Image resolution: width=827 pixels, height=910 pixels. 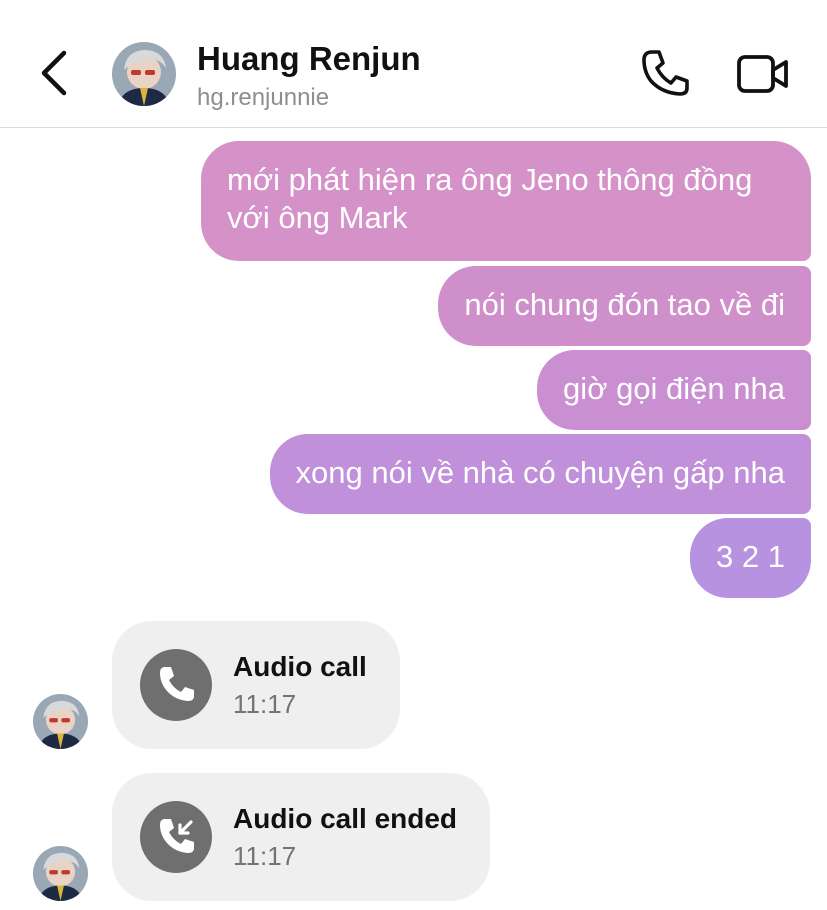 I want to click on outgoing-message: 3 2 1, so click(x=750, y=558).